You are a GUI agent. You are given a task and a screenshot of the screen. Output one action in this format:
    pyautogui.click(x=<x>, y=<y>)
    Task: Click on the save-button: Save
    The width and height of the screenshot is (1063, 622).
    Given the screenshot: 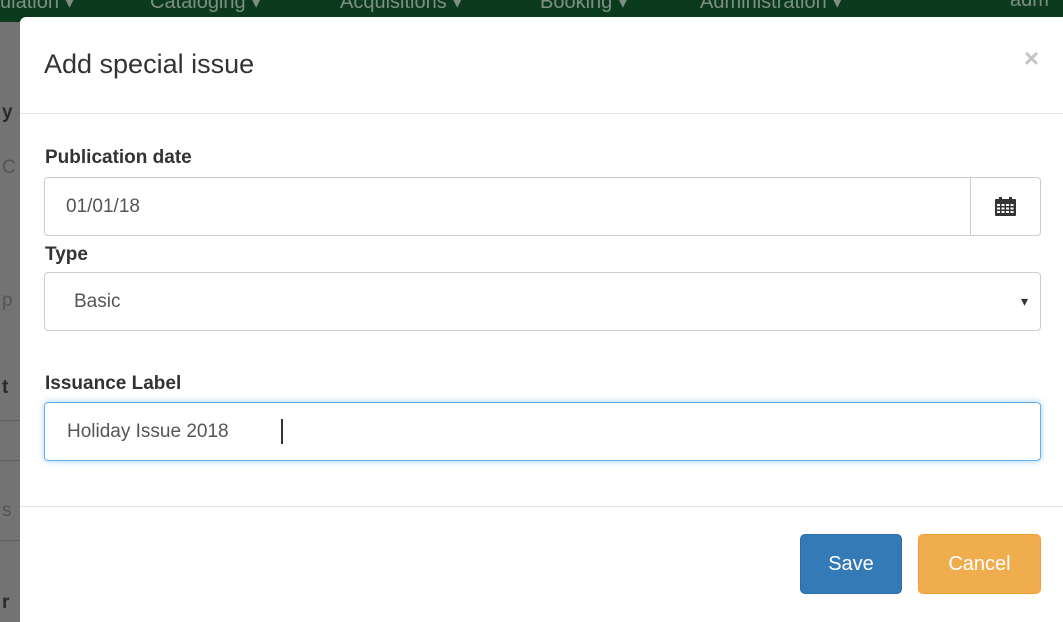 What is the action you would take?
    pyautogui.click(x=851, y=564)
    